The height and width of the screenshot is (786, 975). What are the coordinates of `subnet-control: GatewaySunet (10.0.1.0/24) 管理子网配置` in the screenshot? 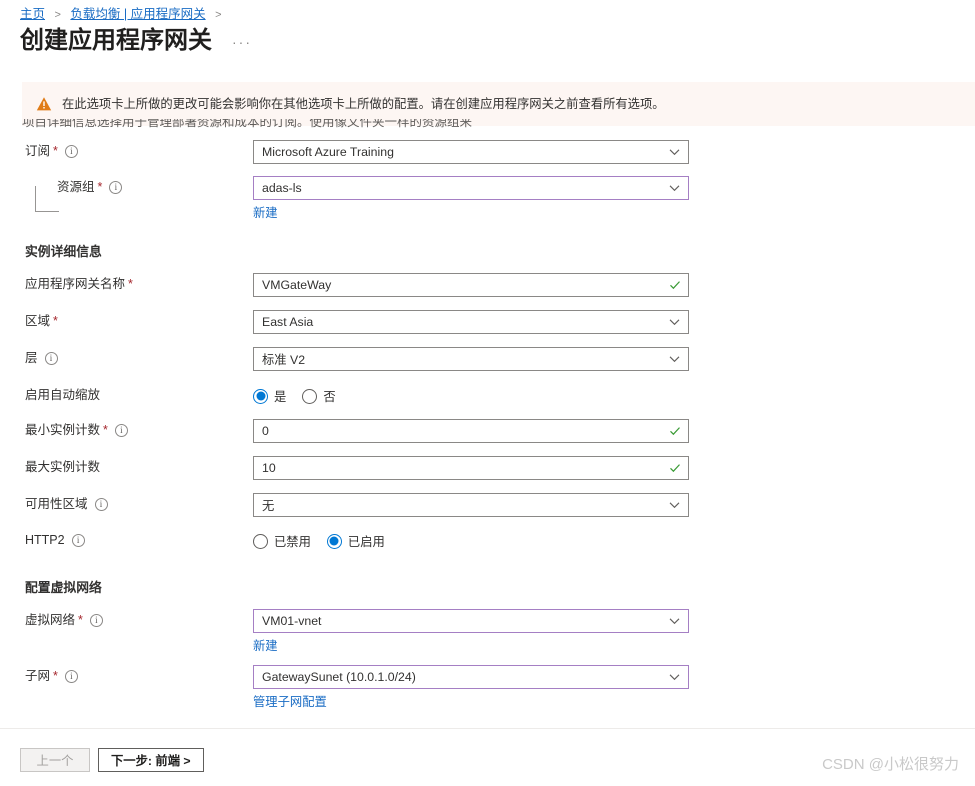 It's located at (603, 688).